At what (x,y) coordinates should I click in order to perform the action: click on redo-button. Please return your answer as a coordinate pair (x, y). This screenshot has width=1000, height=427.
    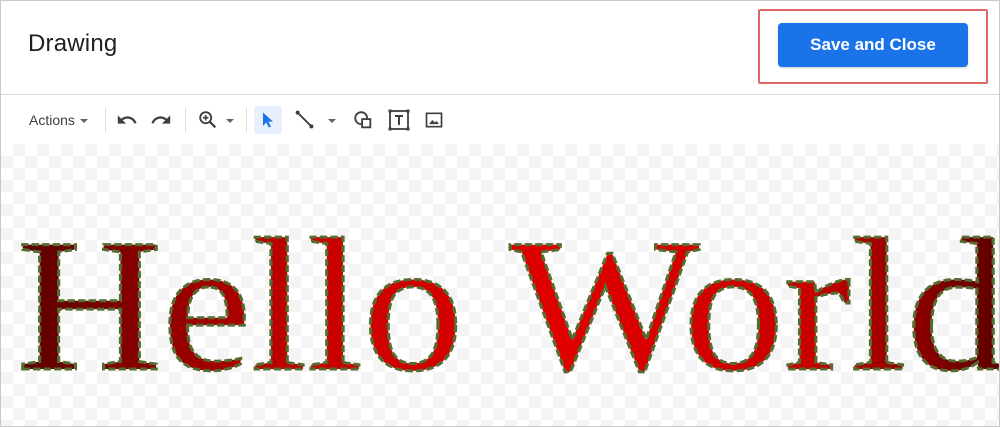
    Looking at the image, I should click on (161, 120).